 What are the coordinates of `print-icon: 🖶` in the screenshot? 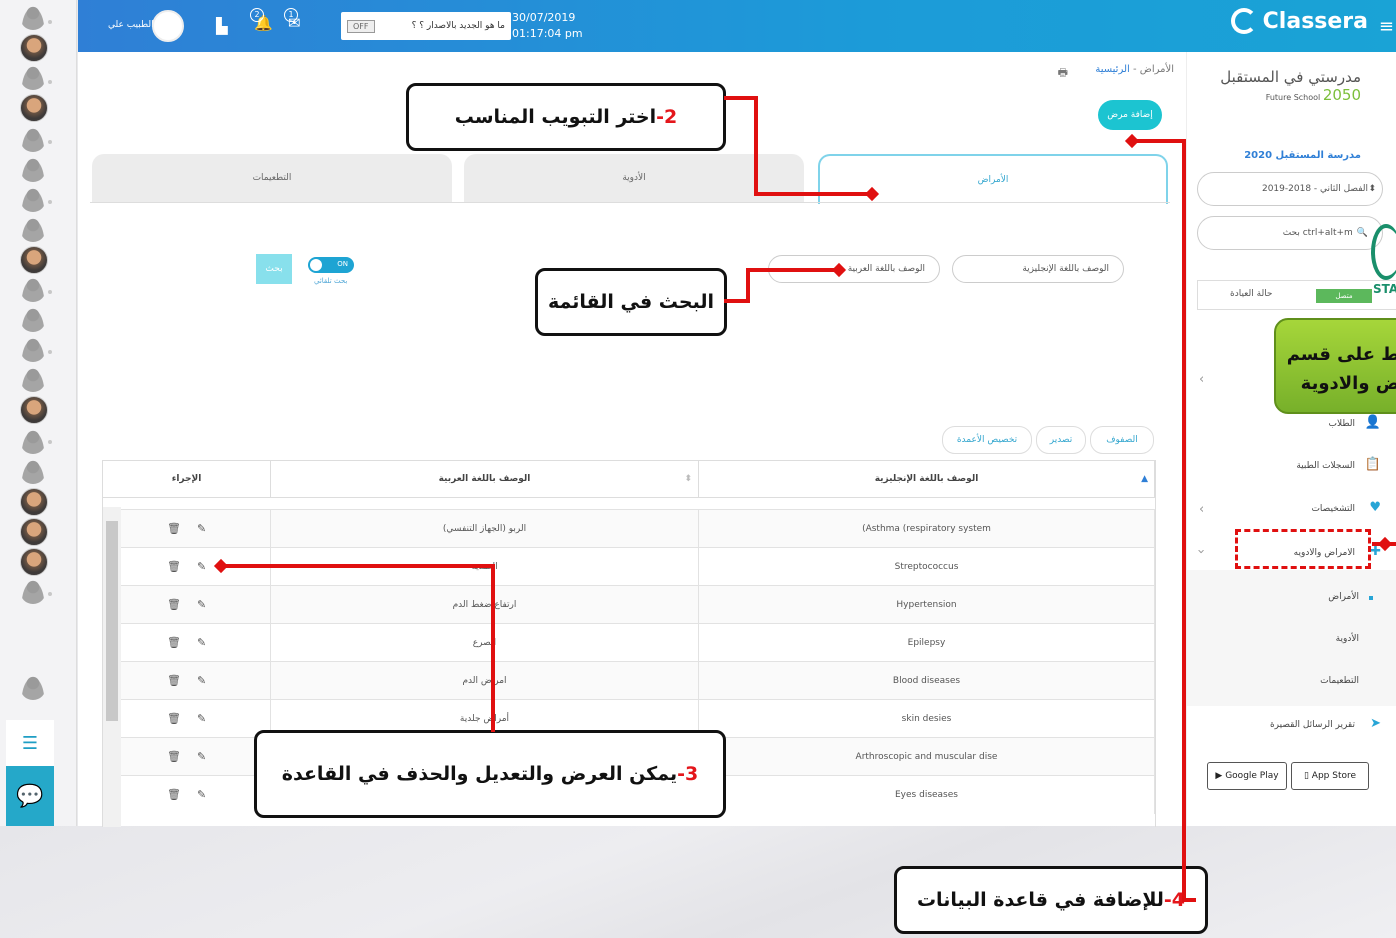 It's located at (1063, 73).